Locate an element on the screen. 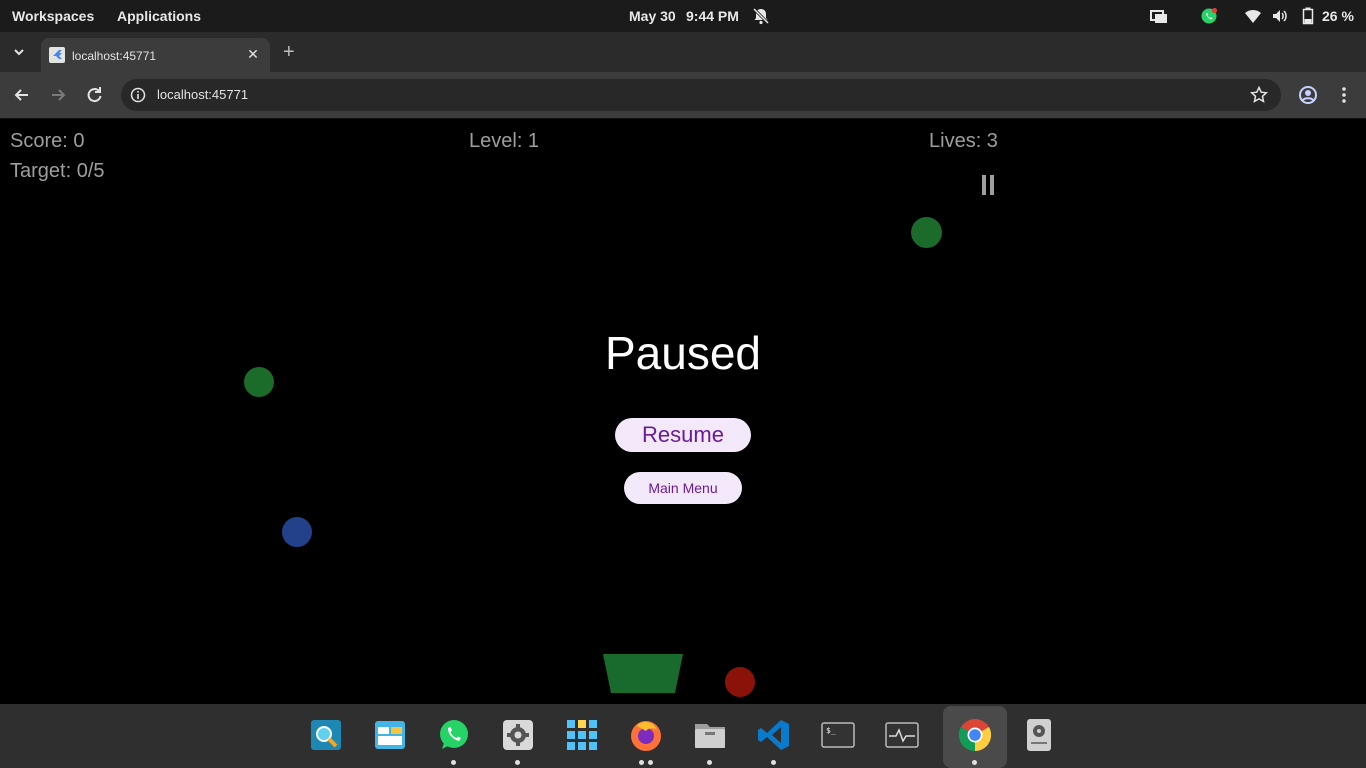 The image size is (1366, 768). whatsapp-icon is located at coordinates (454, 735).